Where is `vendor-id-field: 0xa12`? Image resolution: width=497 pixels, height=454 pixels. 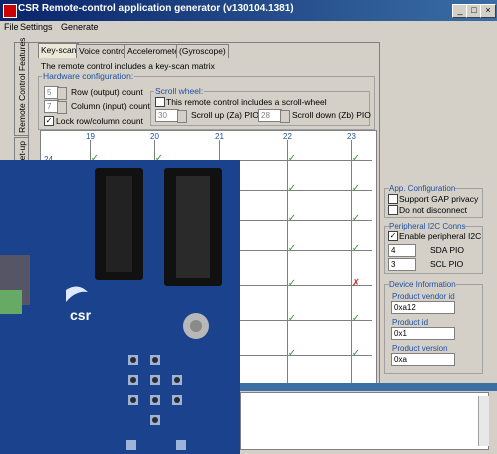 vendor-id-field: 0xa12 is located at coordinates (423, 307).